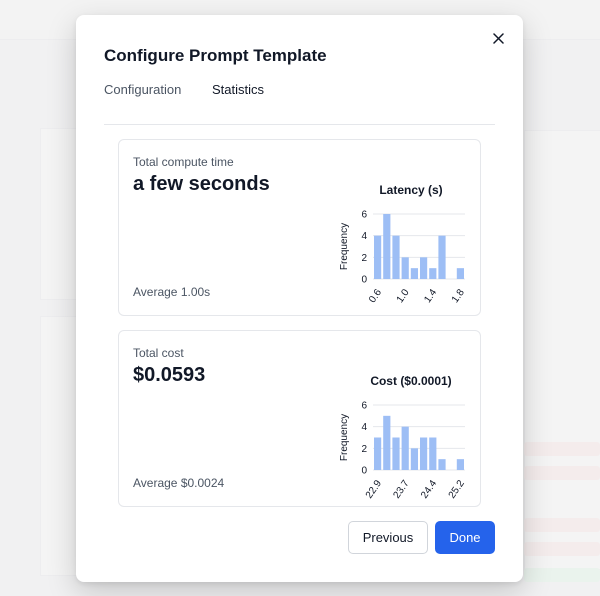  What do you see at coordinates (375, 296) in the screenshot?
I see `x-tick-label: 0.6` at bounding box center [375, 296].